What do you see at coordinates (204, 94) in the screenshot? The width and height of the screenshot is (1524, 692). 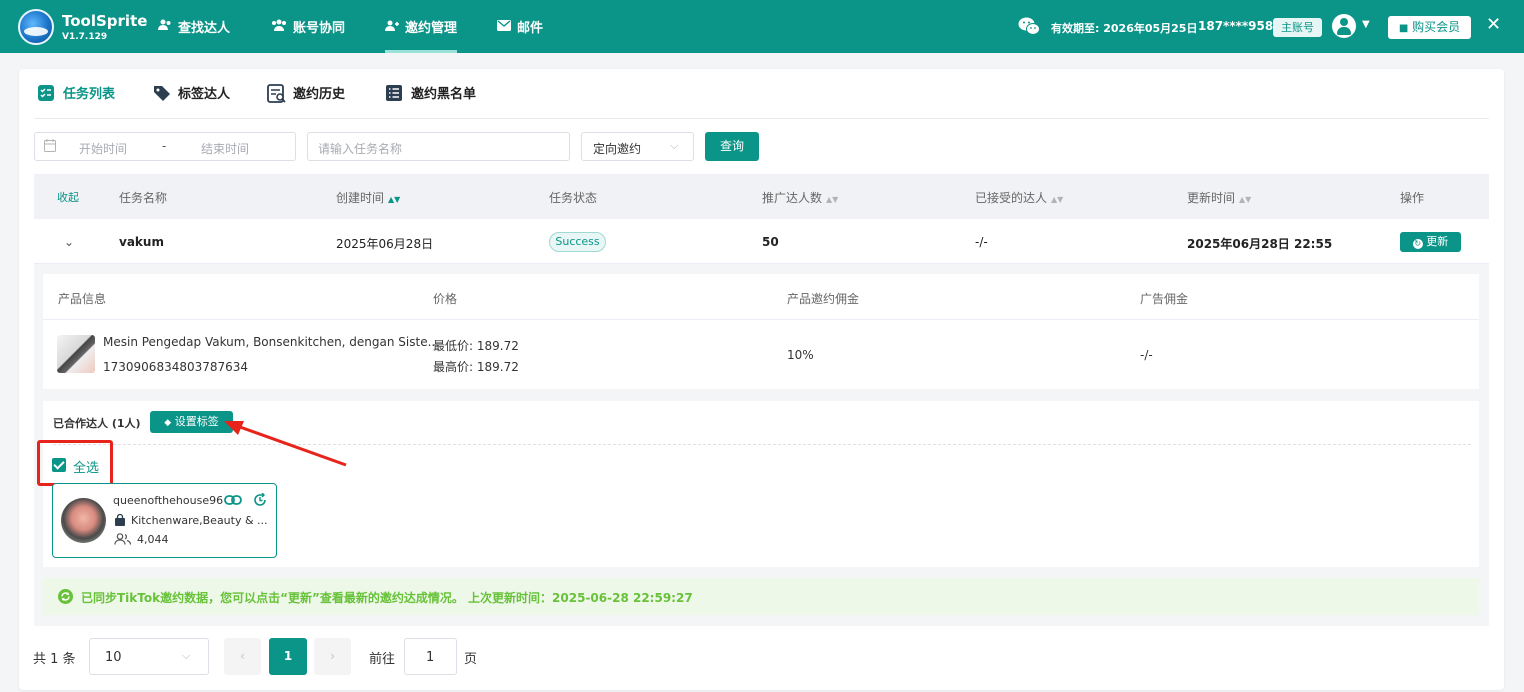 I see `tab-label: 标签达人` at bounding box center [204, 94].